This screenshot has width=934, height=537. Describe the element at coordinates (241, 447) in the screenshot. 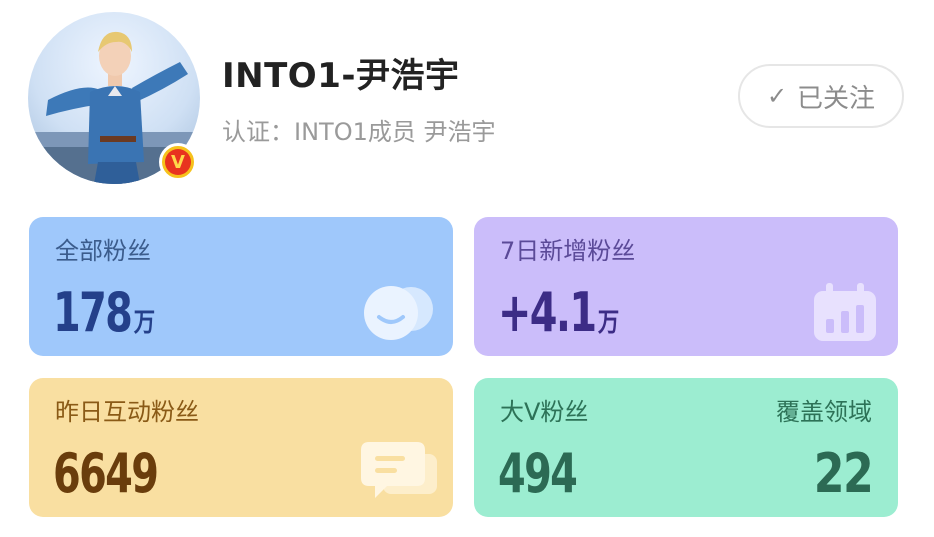

I see `interactive-fans-card: 昨日互动粉丝 6649` at that location.